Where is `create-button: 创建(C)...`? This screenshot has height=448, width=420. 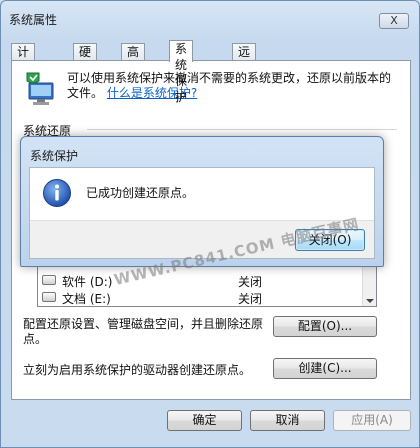
create-button: 创建(C)... is located at coordinates (325, 368).